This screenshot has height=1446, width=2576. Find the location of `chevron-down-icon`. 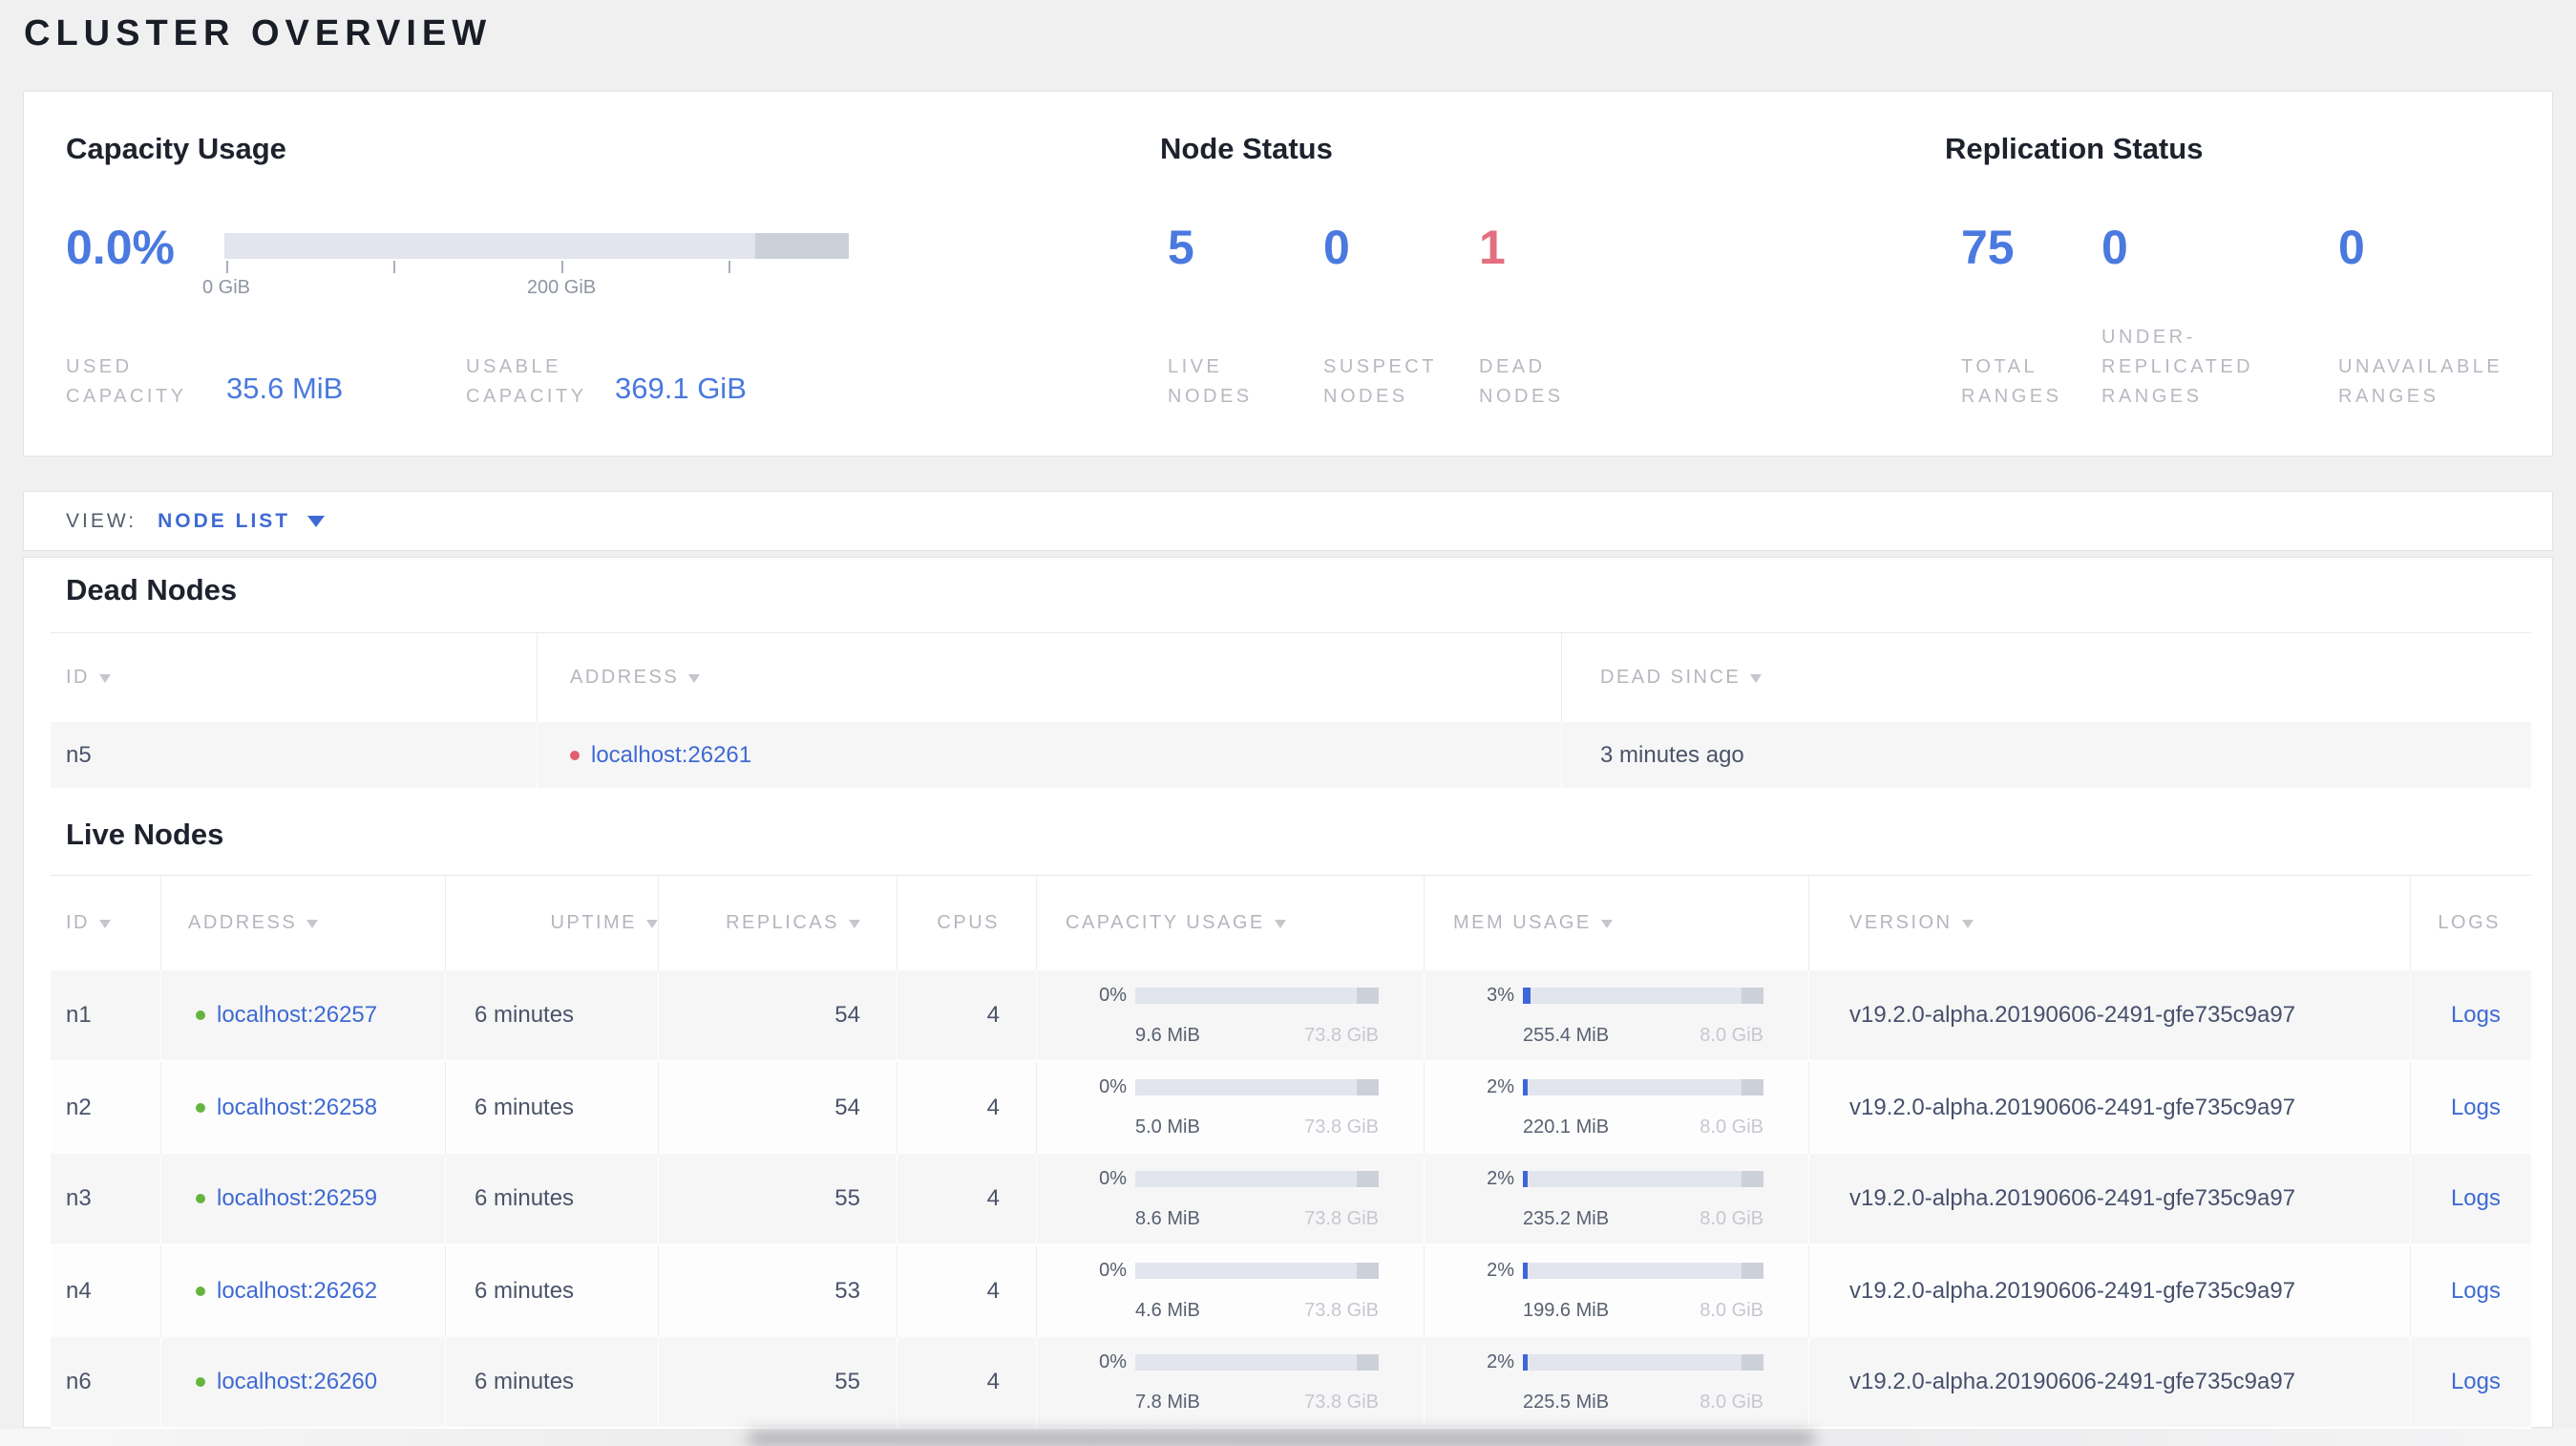

chevron-down-icon is located at coordinates (316, 521).